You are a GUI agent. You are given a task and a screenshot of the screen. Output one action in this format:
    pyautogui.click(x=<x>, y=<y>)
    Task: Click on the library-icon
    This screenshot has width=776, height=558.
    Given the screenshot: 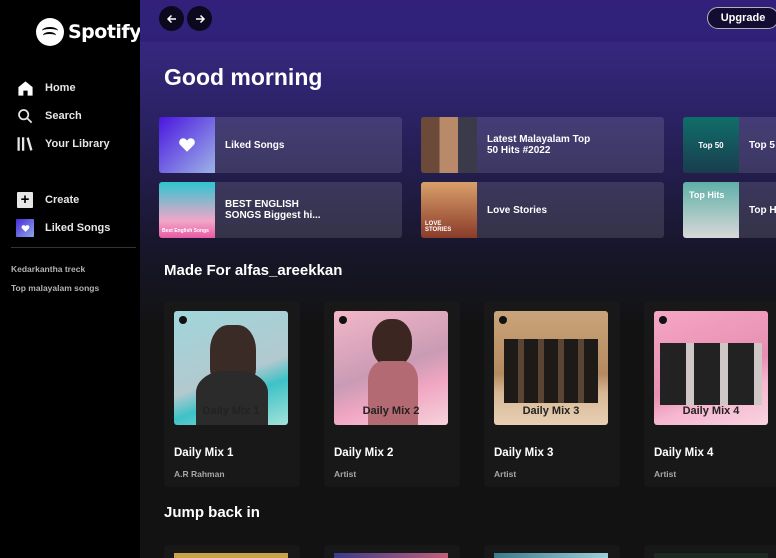 What is the action you would take?
    pyautogui.click(x=25, y=144)
    